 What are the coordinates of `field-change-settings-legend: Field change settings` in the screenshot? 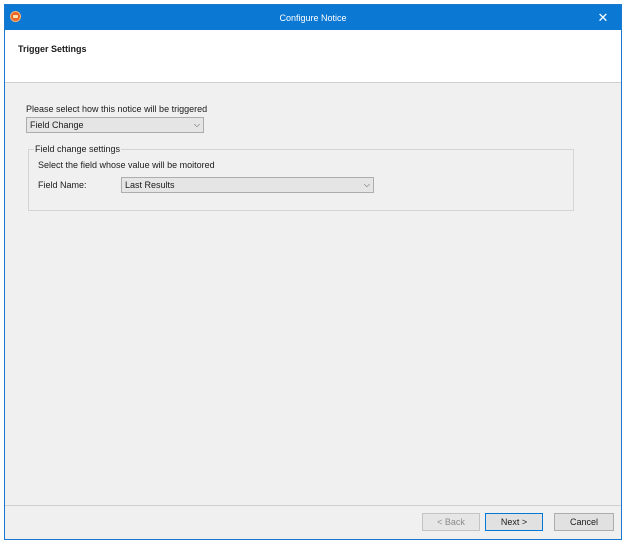 It's located at (78, 149).